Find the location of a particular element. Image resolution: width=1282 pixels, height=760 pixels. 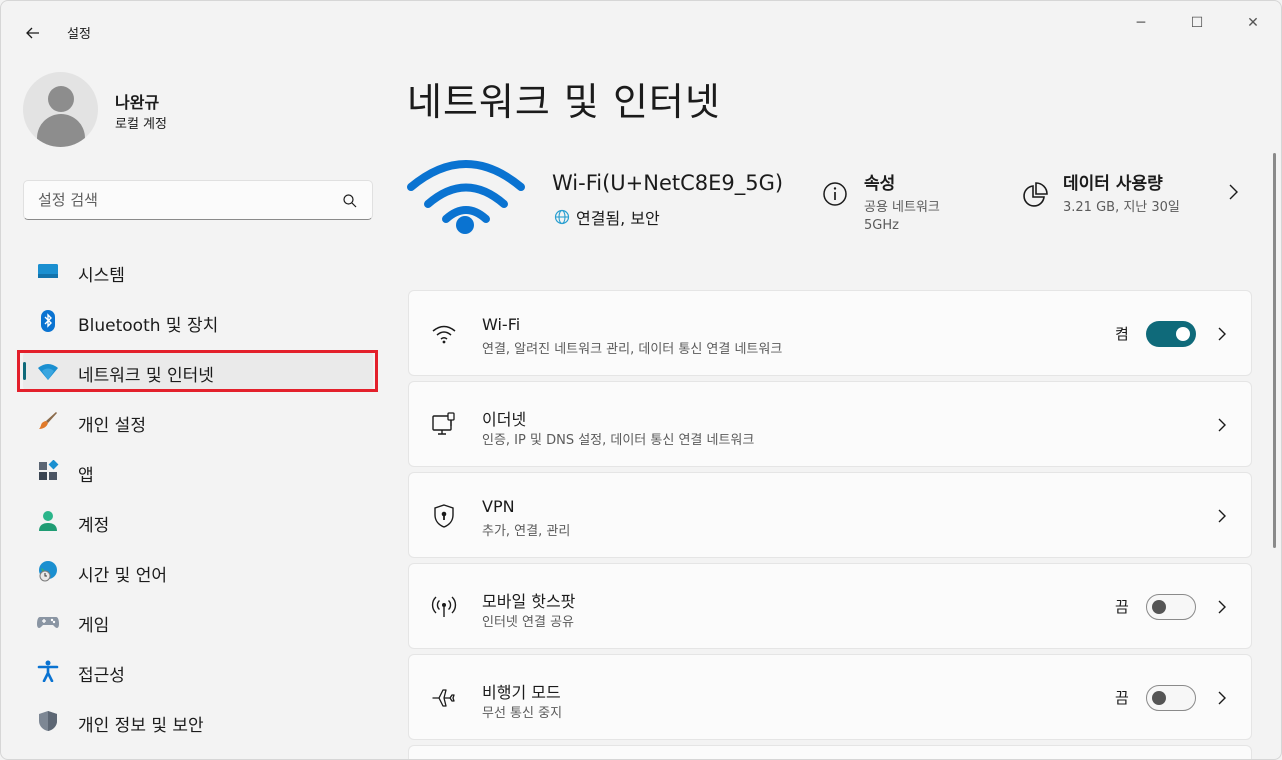

properties-network-type: 공용 네트워크 is located at coordinates (902, 207).